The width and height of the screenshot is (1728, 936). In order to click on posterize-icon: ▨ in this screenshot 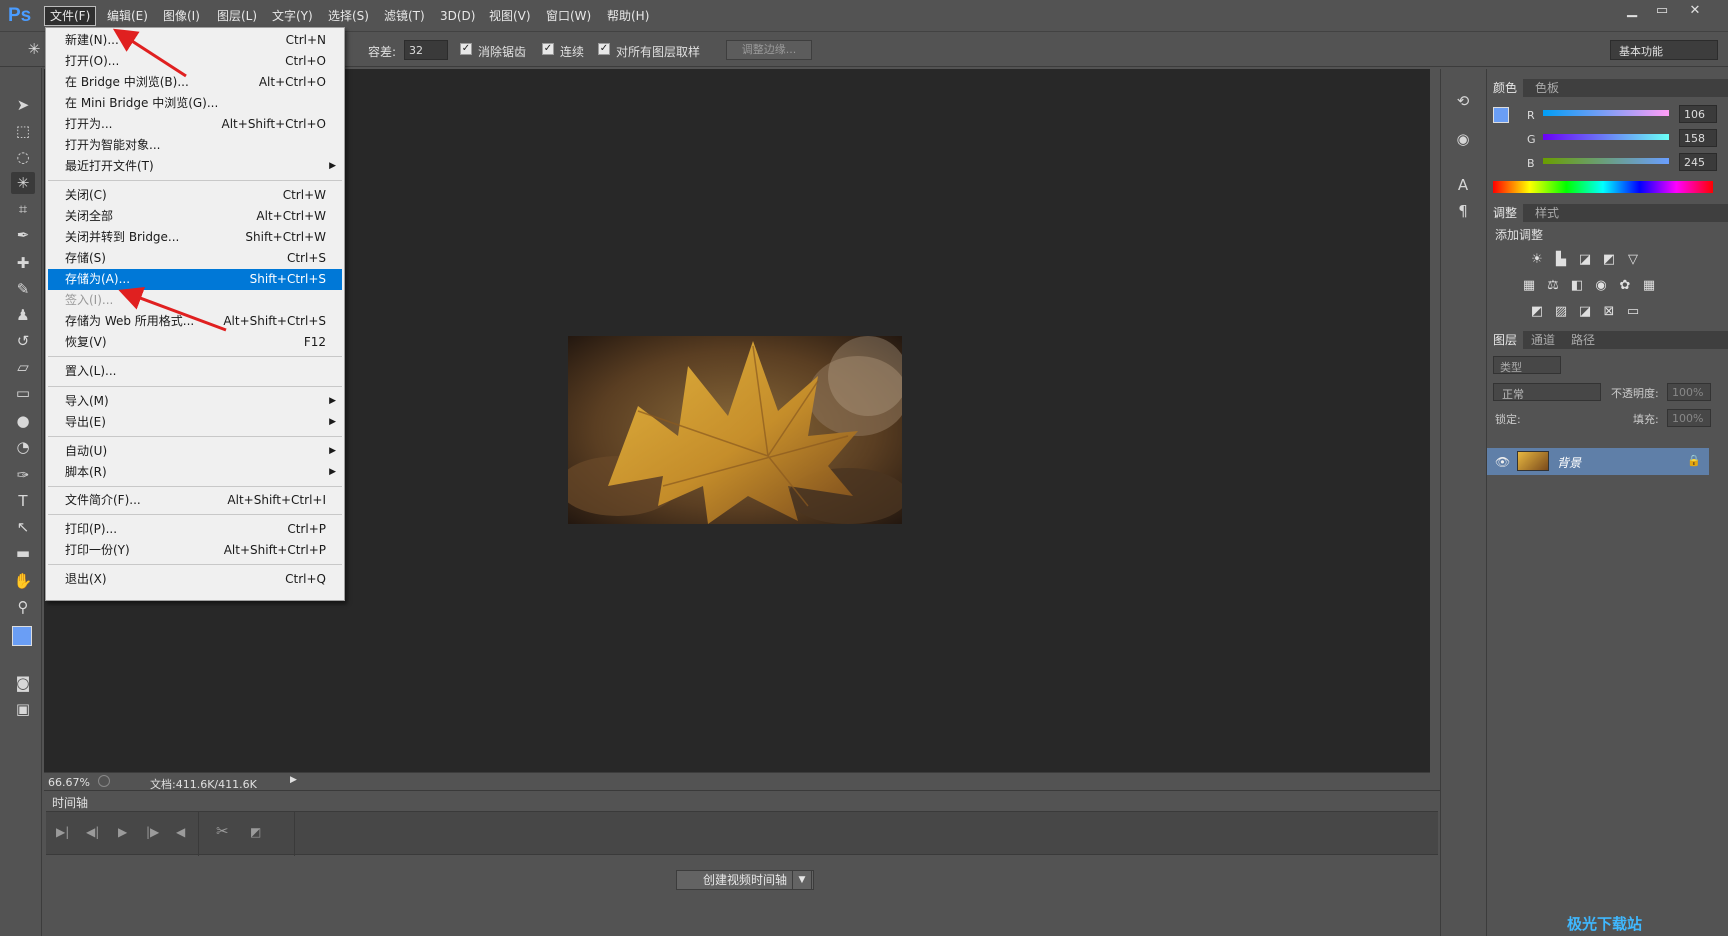, I will do `click(1561, 312)`.